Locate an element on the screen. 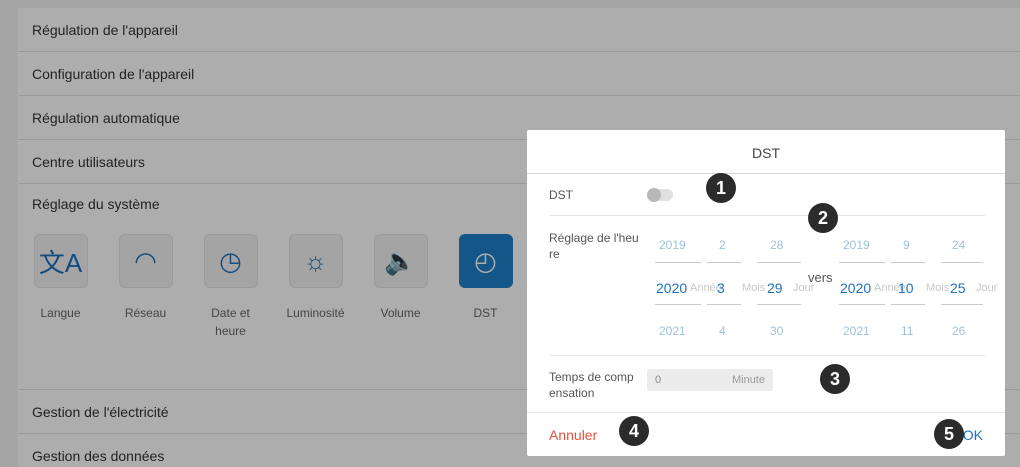 The width and height of the screenshot is (1020, 467). dst-toggle is located at coordinates (660, 194).